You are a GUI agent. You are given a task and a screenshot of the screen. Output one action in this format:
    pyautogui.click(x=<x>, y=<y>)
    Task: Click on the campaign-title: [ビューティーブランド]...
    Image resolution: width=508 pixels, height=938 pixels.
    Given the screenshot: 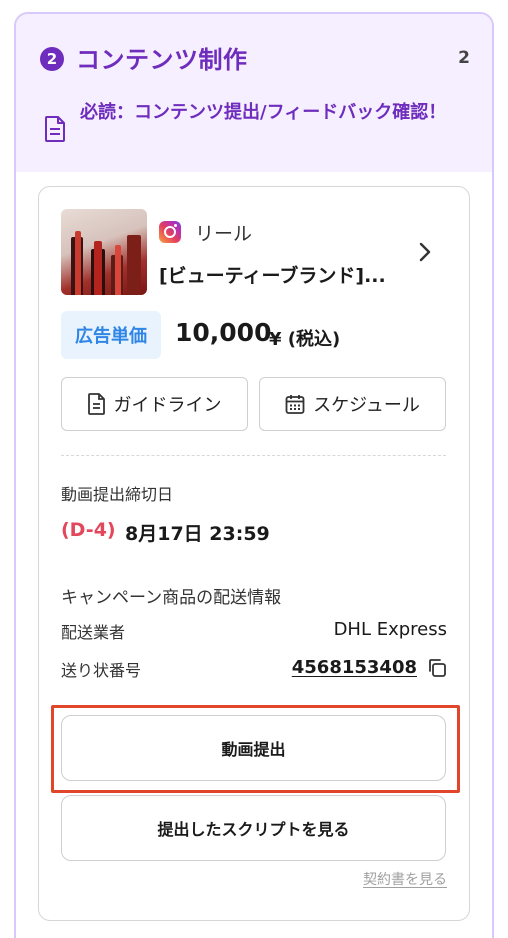 What is the action you would take?
    pyautogui.click(x=281, y=274)
    